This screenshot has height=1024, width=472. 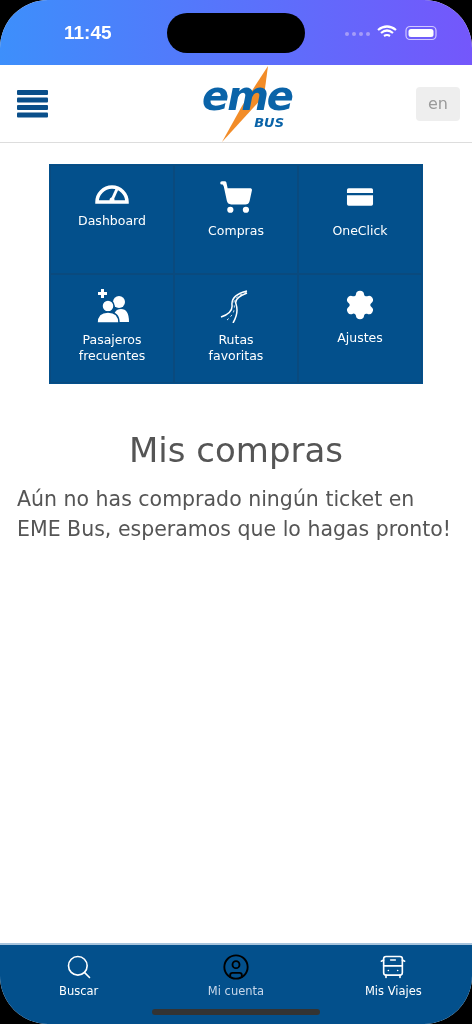 I want to click on nav-tab: Mi cuenta, so click(x=236, y=975).